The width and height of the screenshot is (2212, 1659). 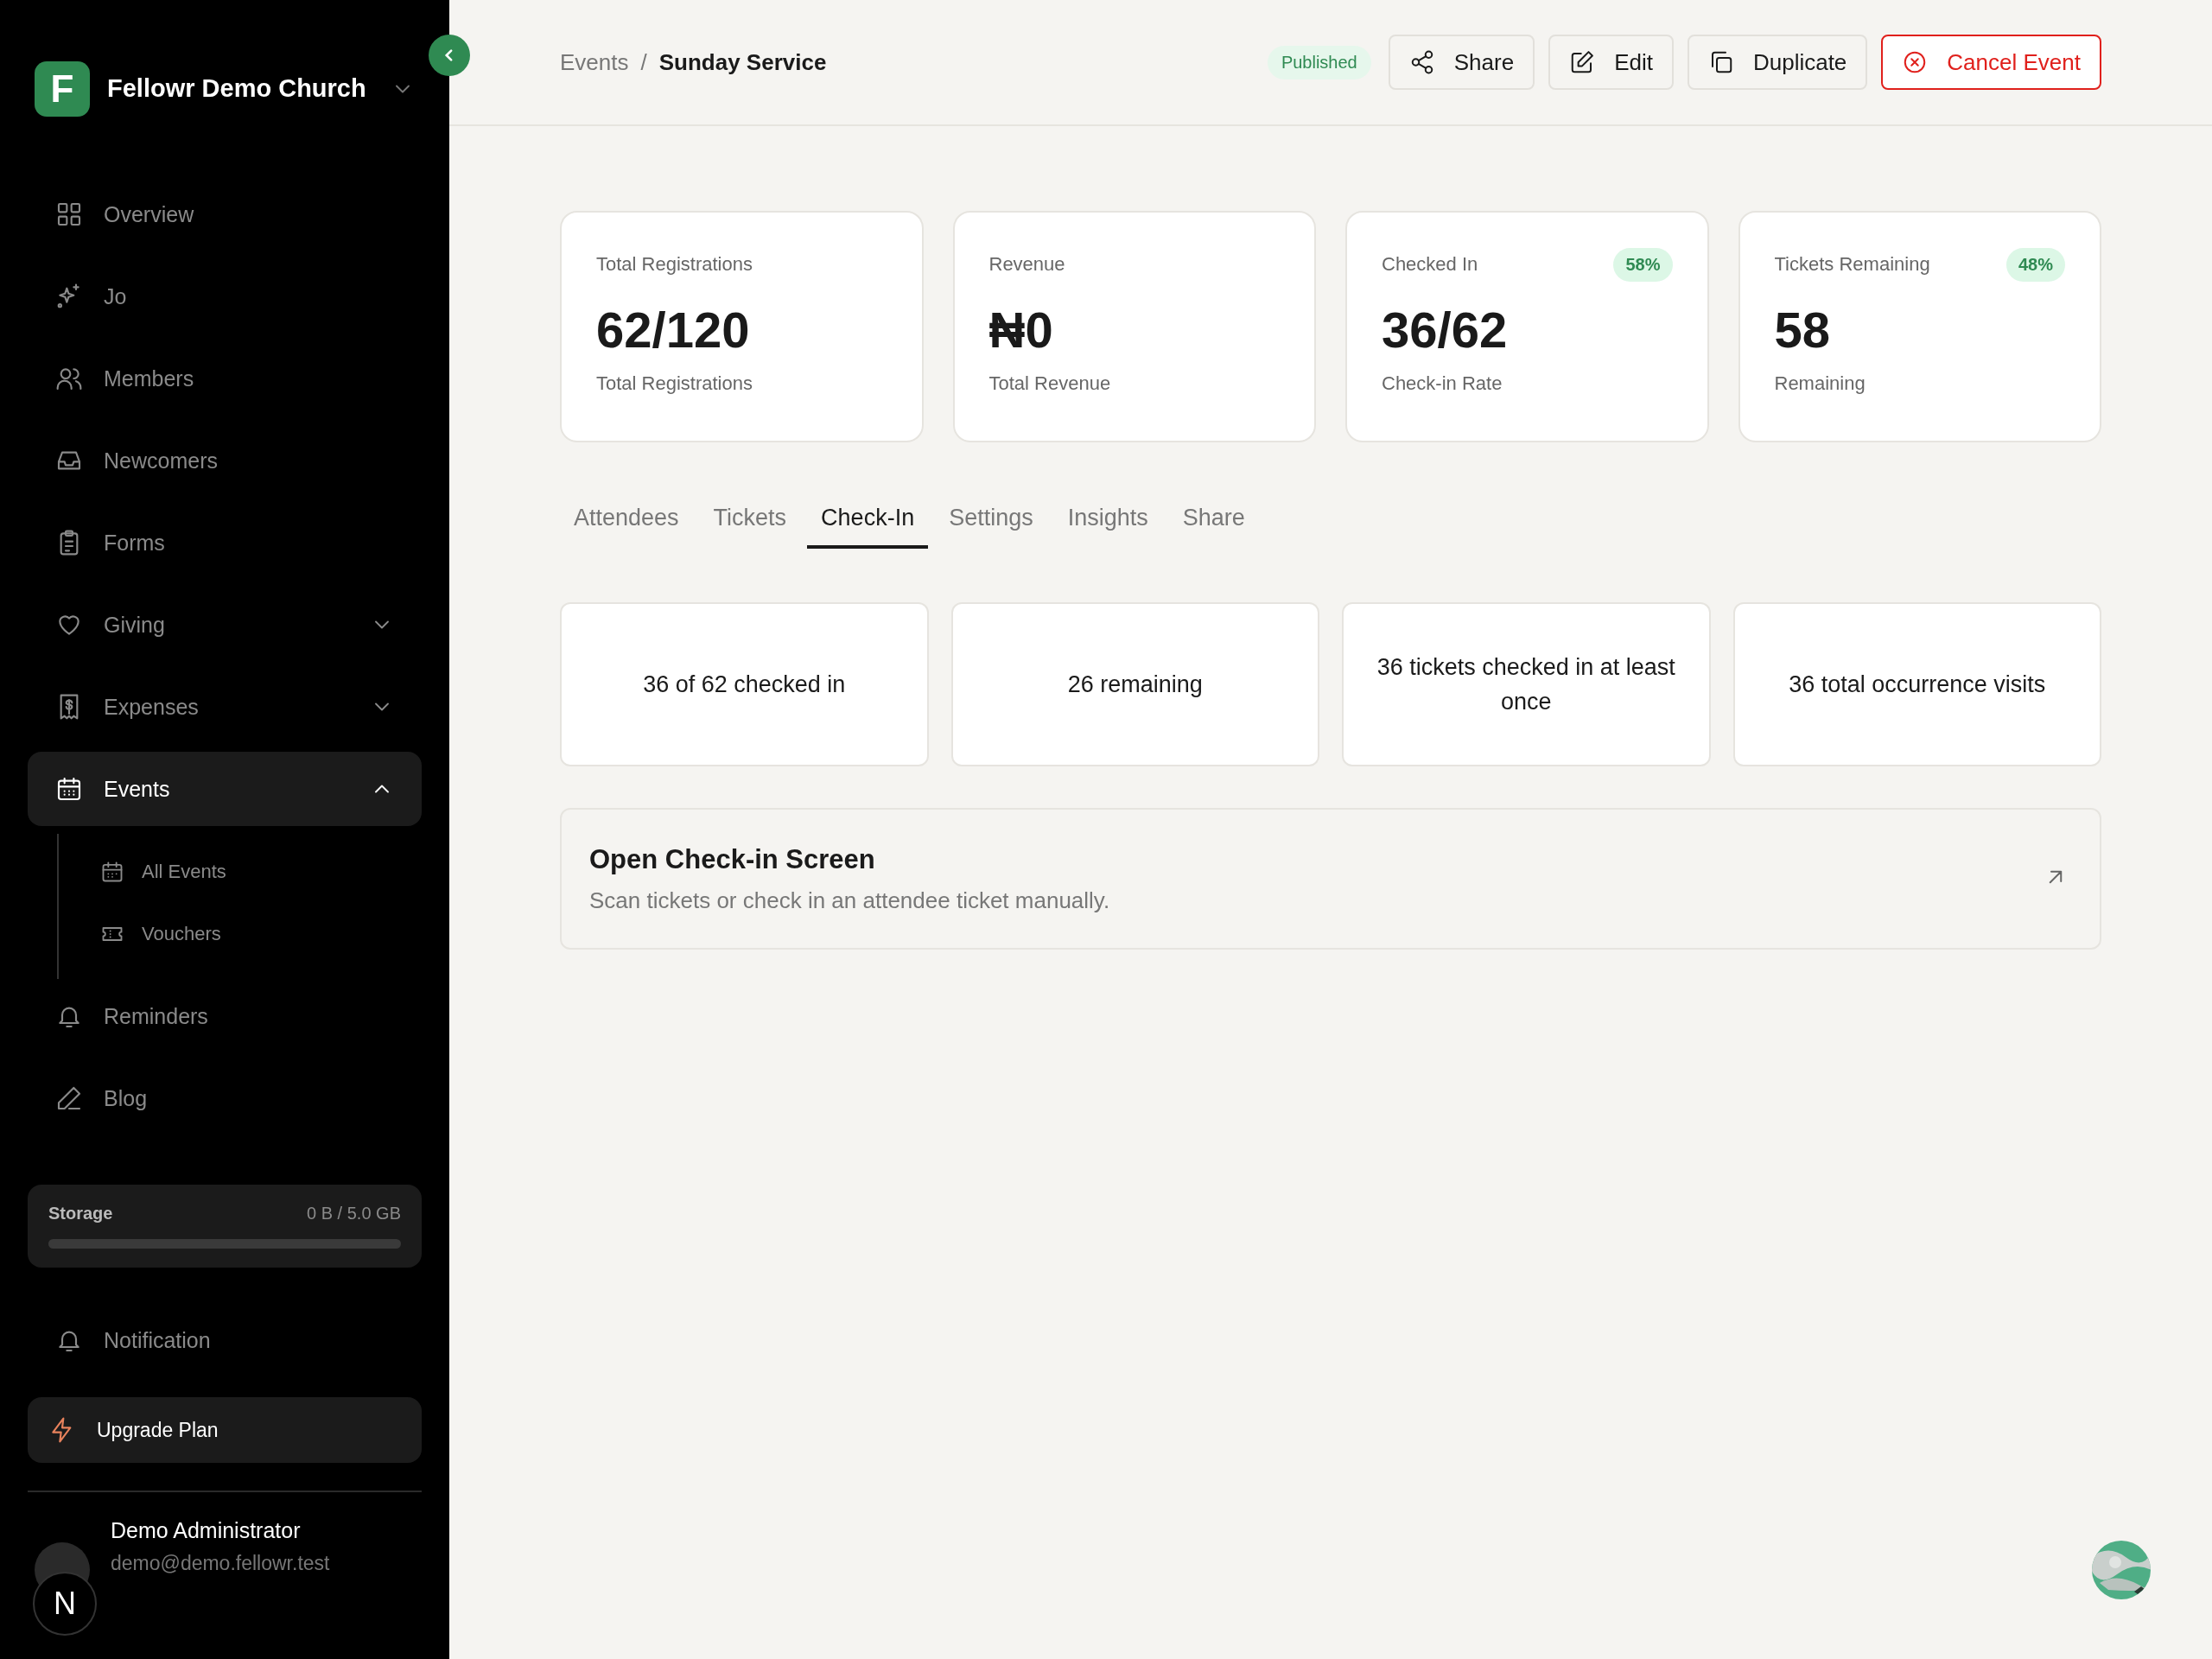 I want to click on storage-label: Storage, so click(x=80, y=1214).